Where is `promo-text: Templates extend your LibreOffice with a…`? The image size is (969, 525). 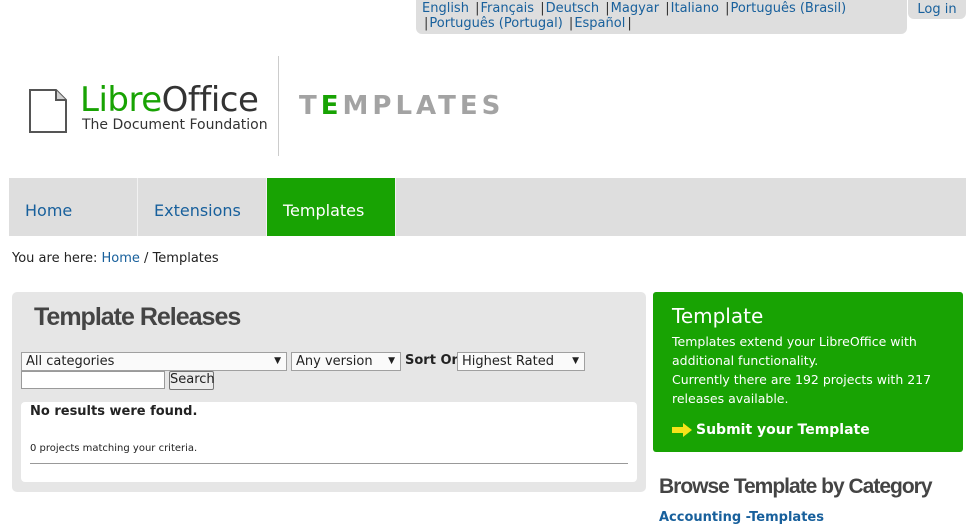
promo-text: Templates extend your LibreOffice with a… is located at coordinates (802, 370).